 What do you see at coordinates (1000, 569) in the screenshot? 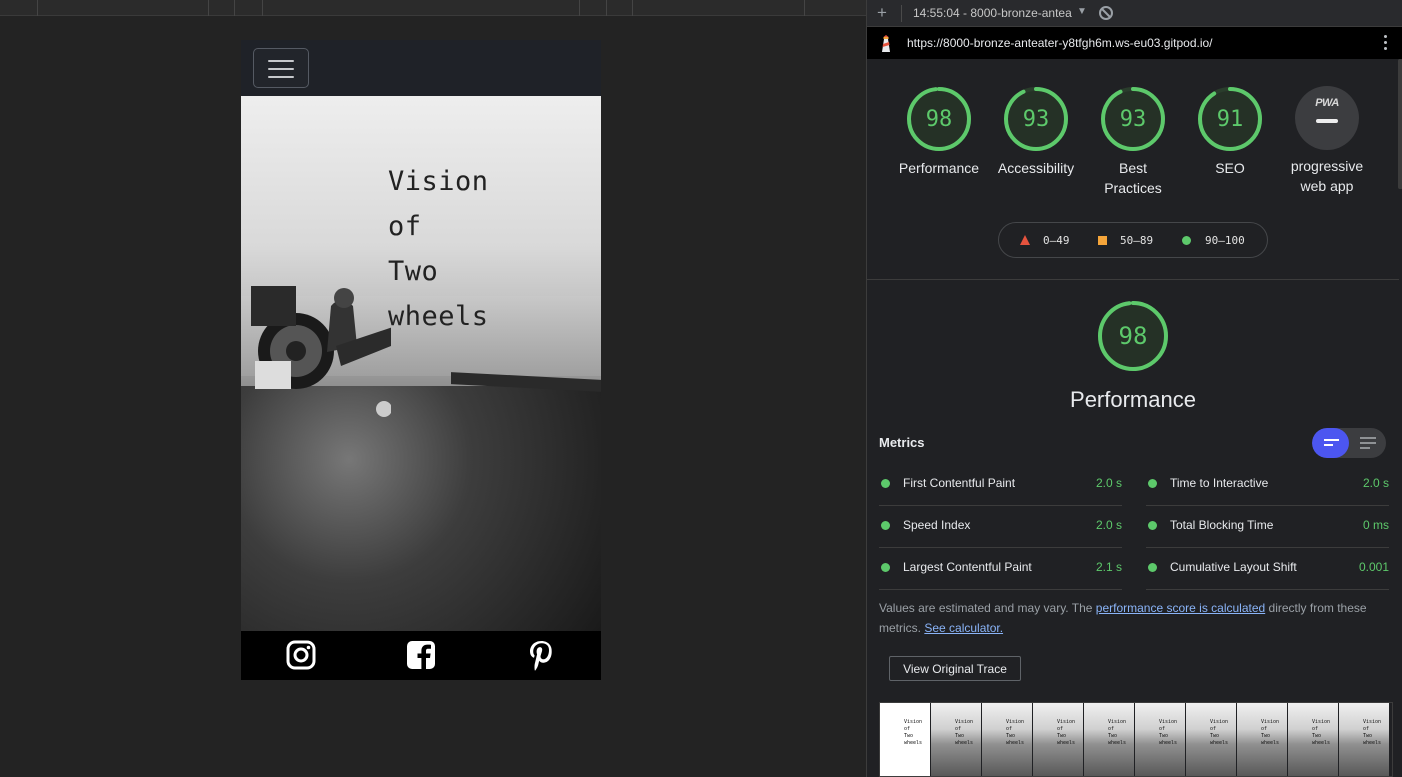
I see `metric-largest-contentful-paint: Largest Contentful Paint 2.1 s` at bounding box center [1000, 569].